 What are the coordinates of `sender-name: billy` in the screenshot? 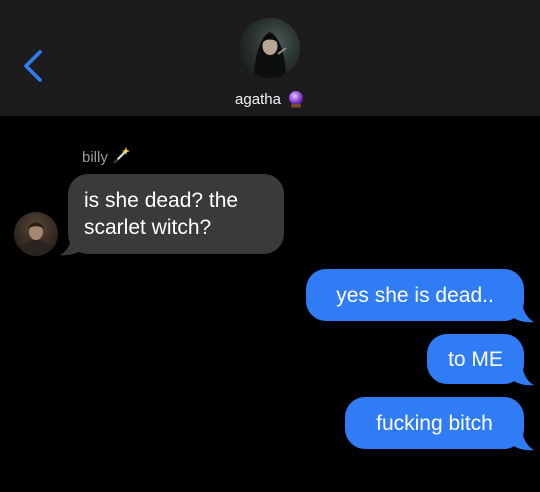 It's located at (95, 157).